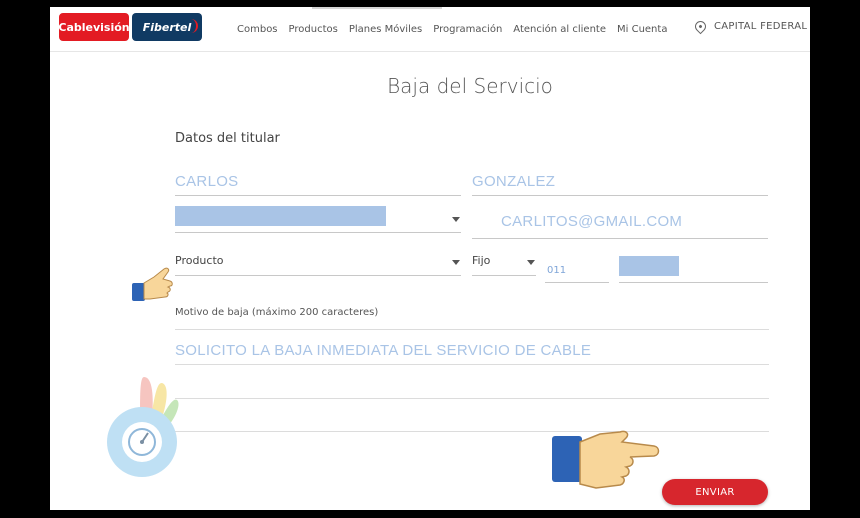 The width and height of the screenshot is (860, 518). Describe the element at coordinates (693, 269) in the screenshot. I see `phone-number-field` at that location.